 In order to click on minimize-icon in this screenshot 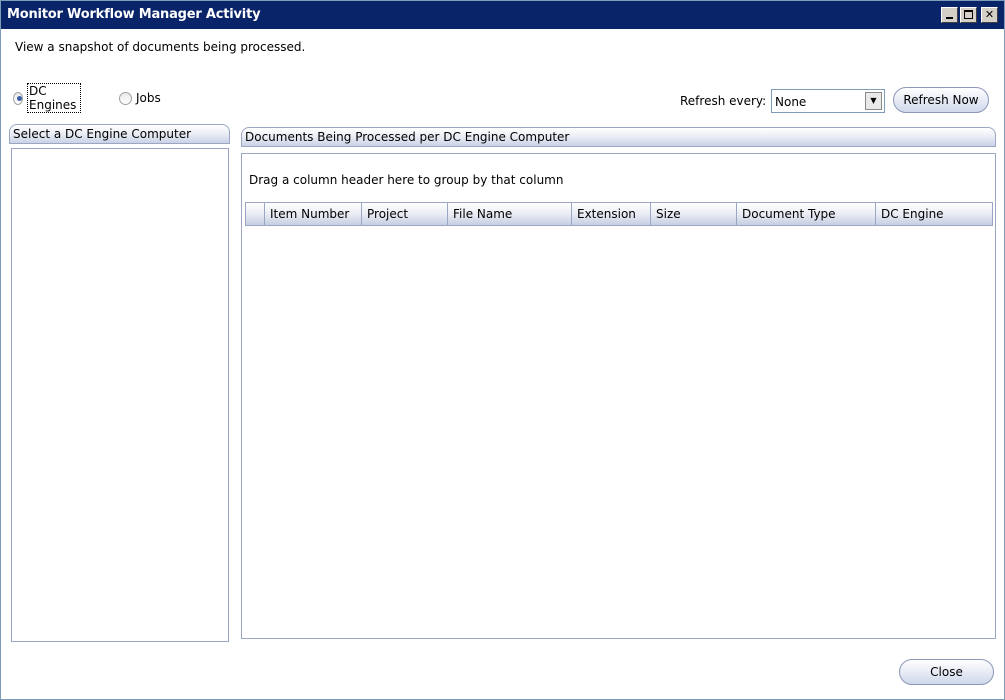, I will do `click(949, 18)`.